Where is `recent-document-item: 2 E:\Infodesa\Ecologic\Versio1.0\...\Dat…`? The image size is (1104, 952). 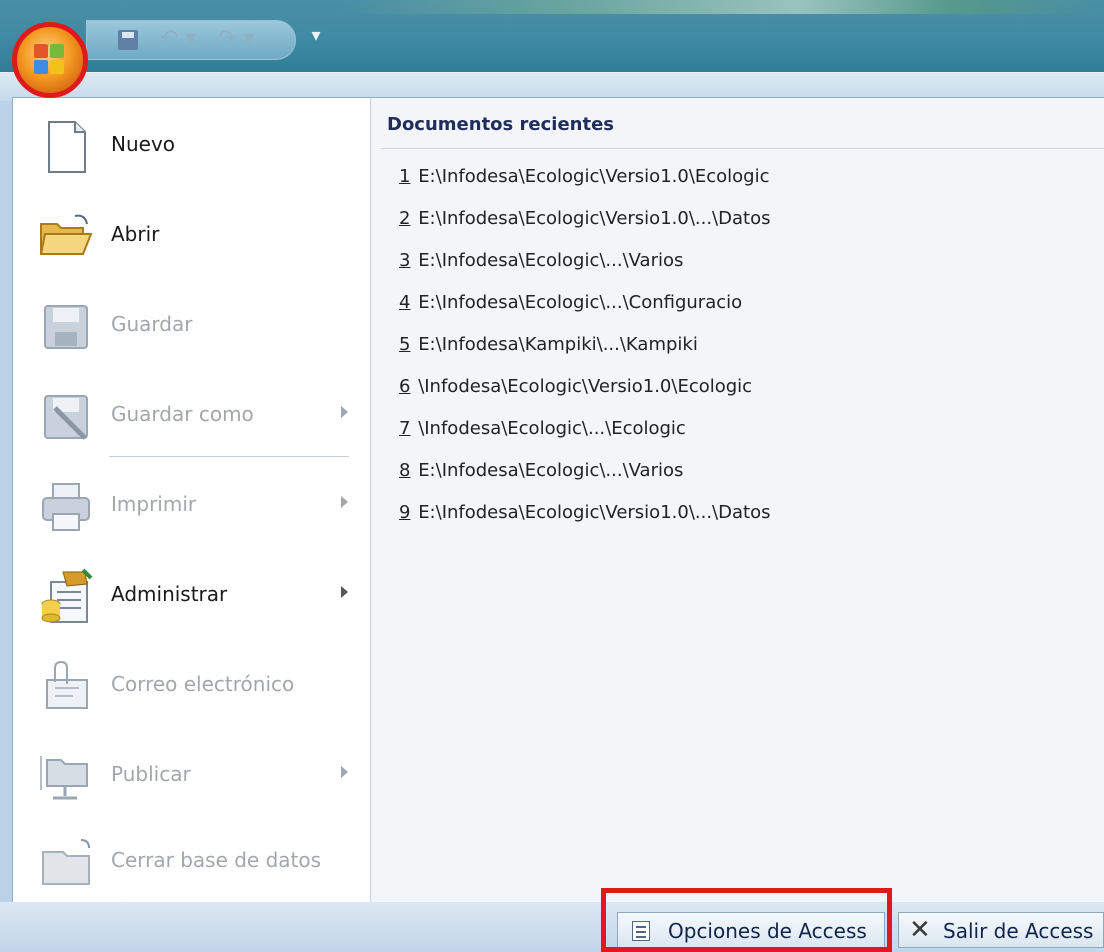 recent-document-item: 2 E:\Infodesa\Ecologic\Versio1.0\...\Dat… is located at coordinates (584, 219).